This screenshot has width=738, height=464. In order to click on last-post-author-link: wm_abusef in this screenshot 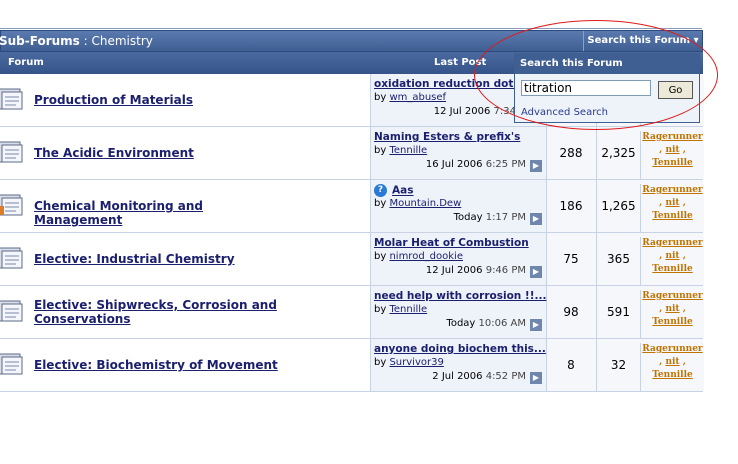, I will do `click(417, 97)`.